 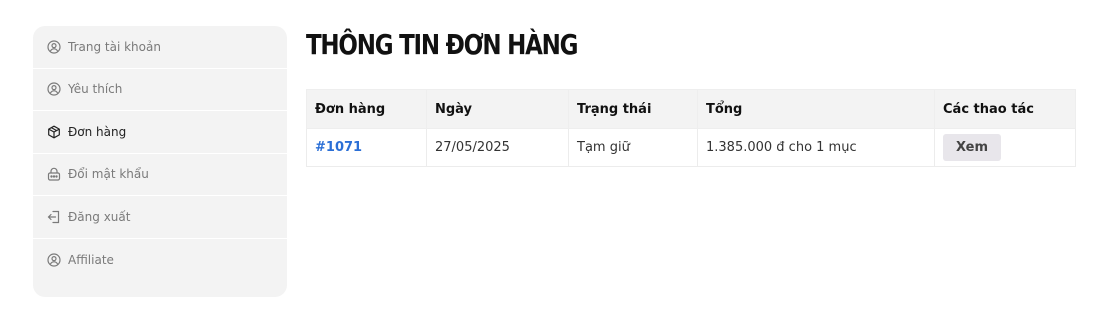 I want to click on view-order-button: Xem, so click(x=972, y=147).